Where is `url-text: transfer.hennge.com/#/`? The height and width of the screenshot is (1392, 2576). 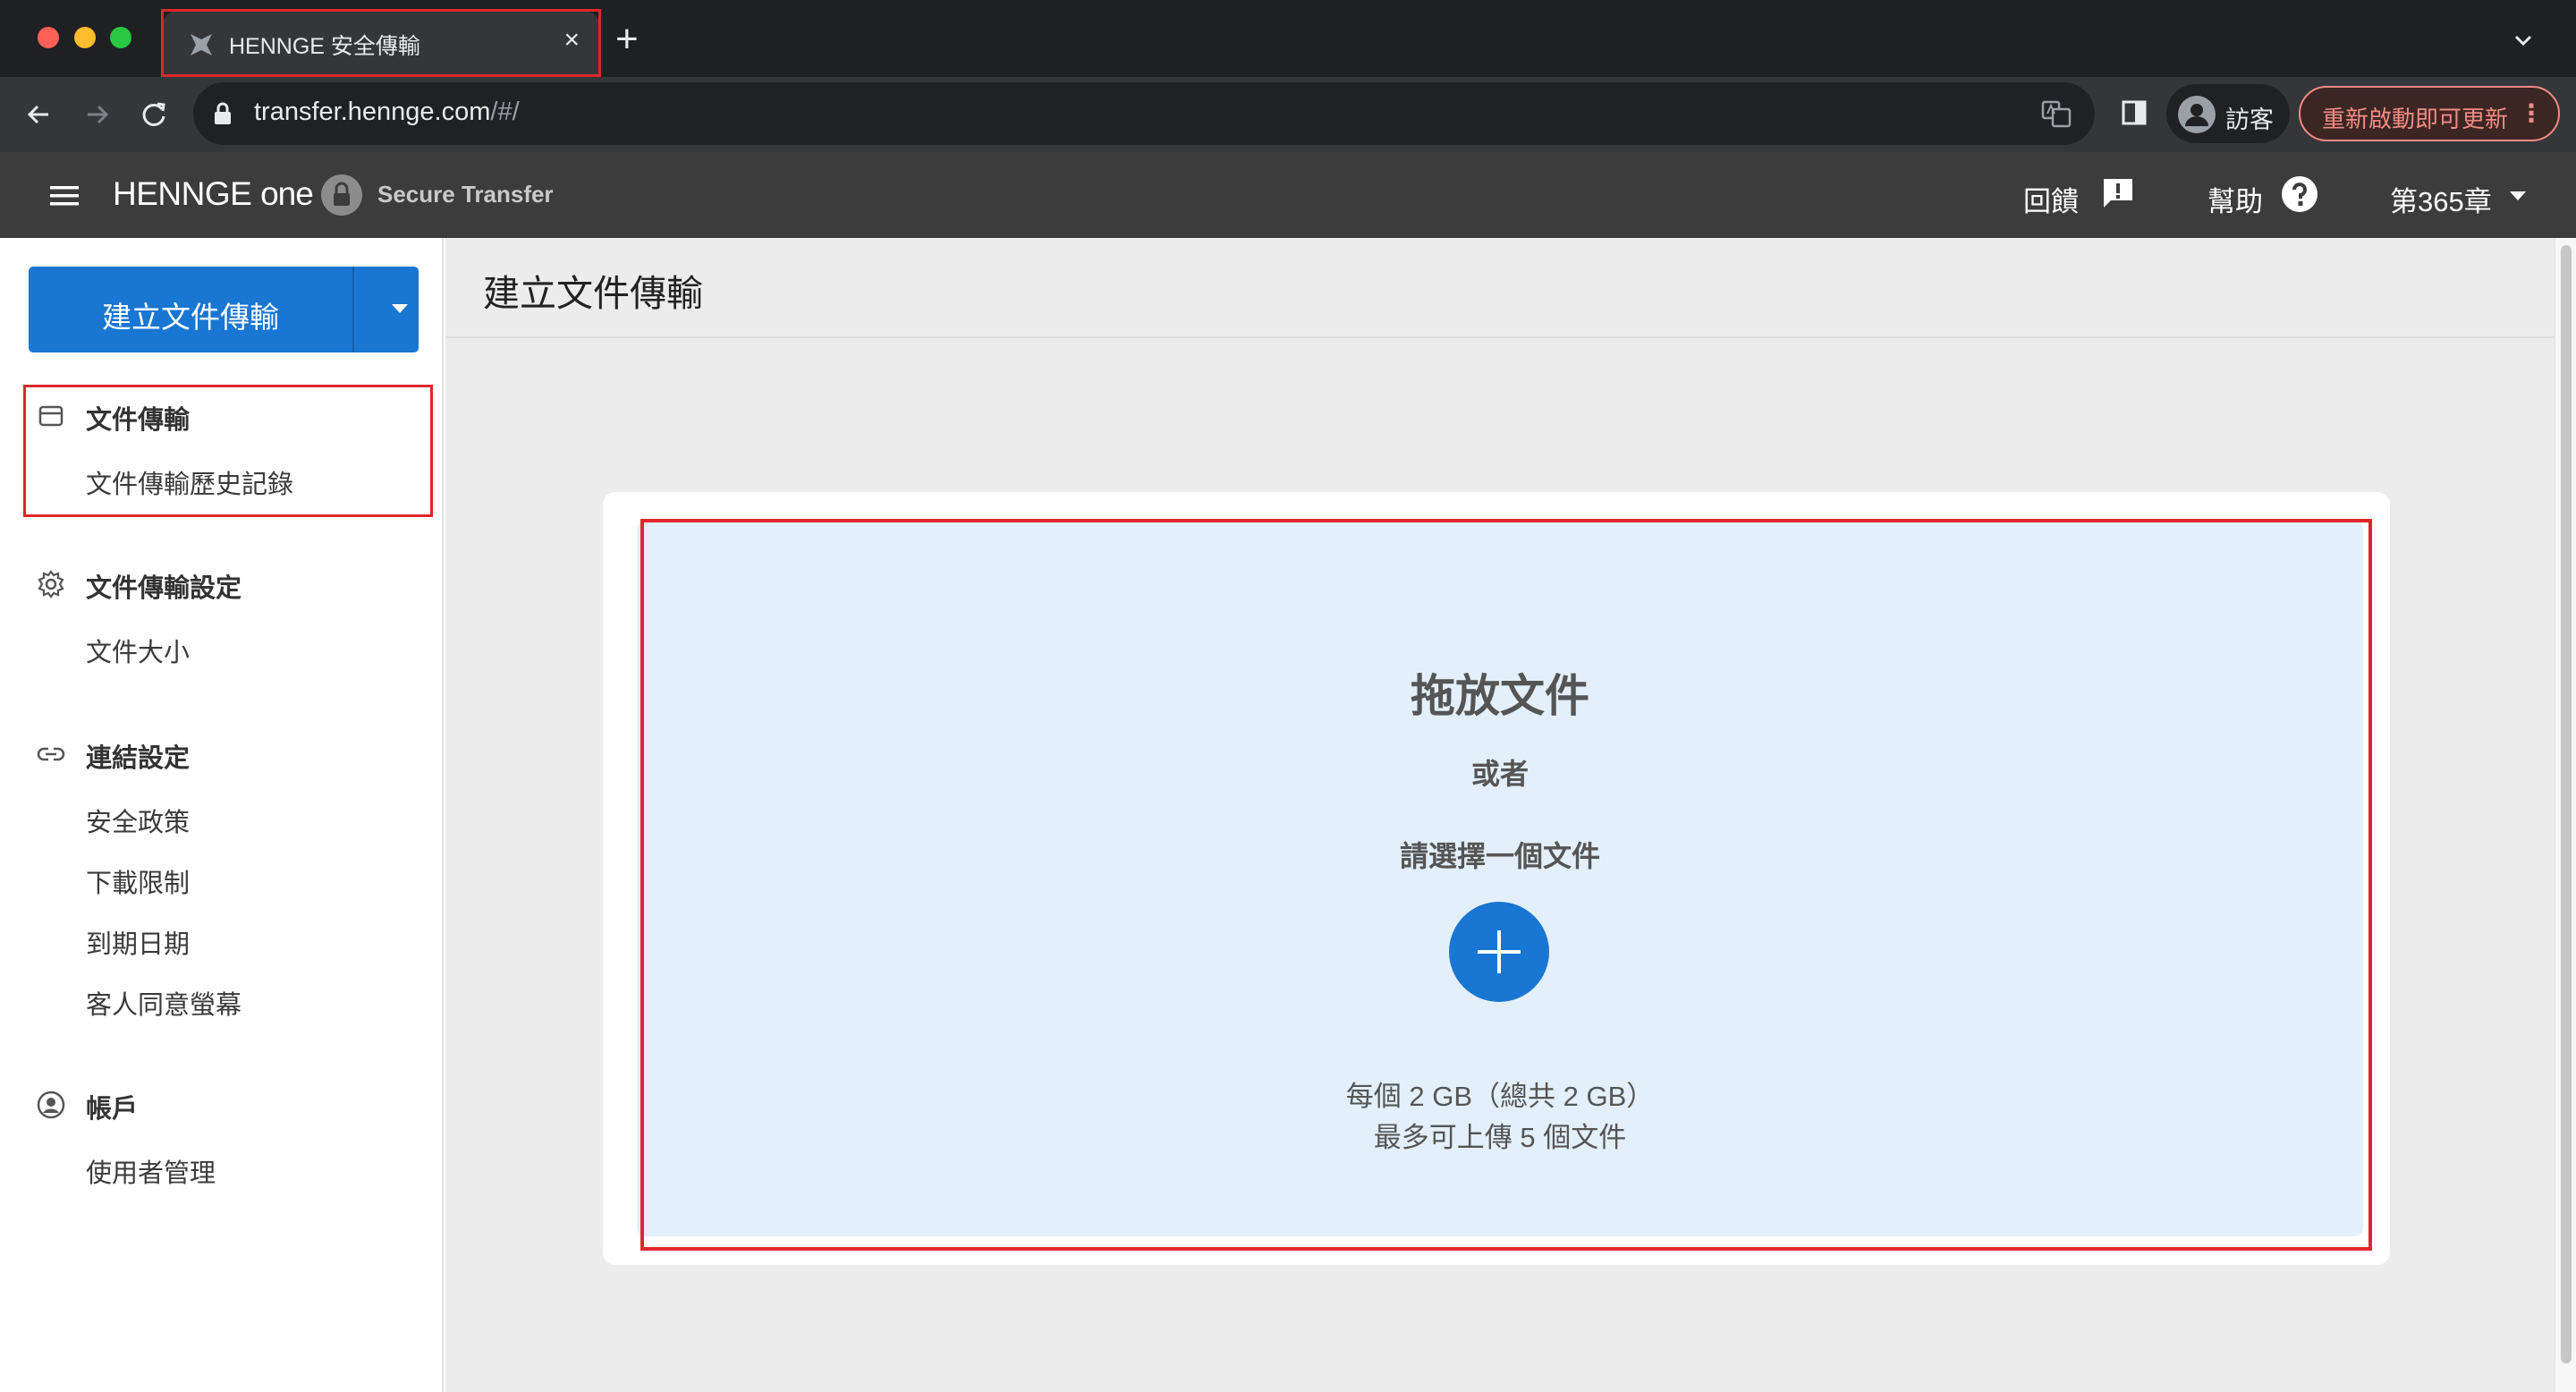 url-text: transfer.hennge.com/#/ is located at coordinates (387, 112).